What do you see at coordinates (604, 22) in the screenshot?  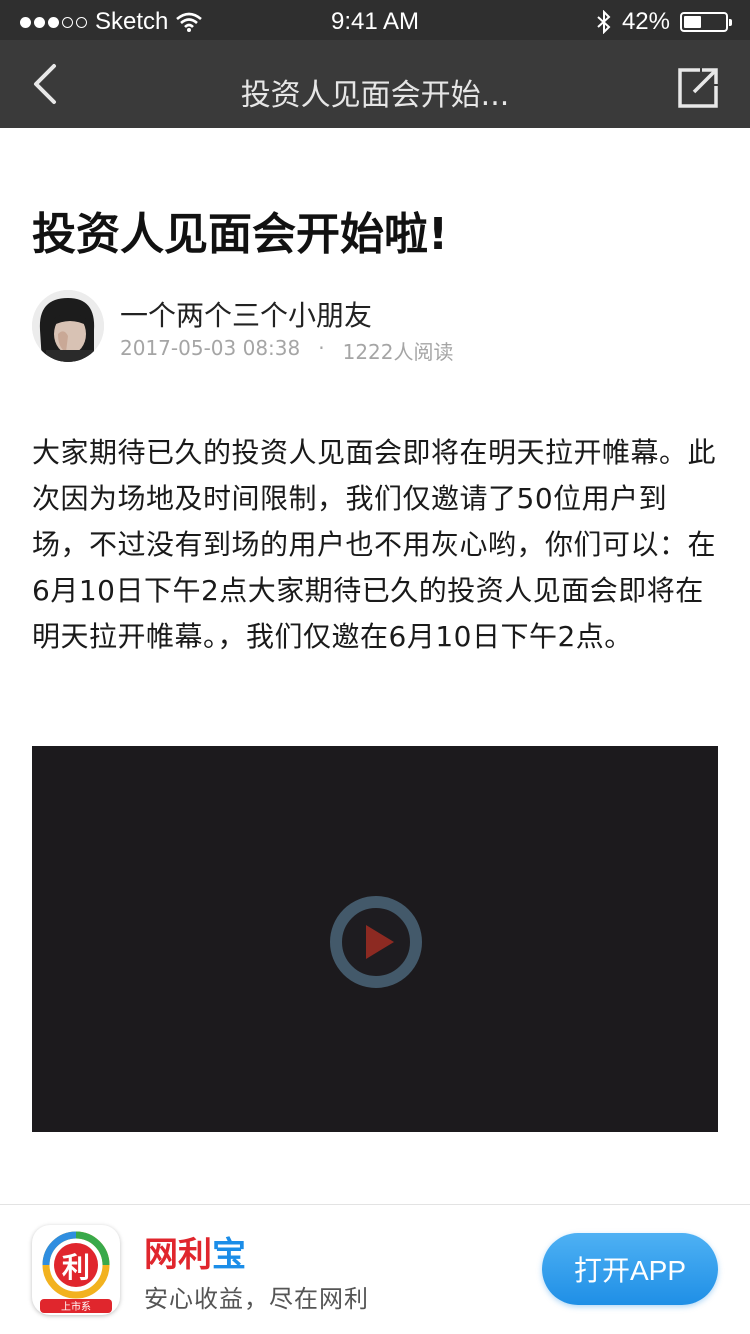 I see `bluetooth-icon` at bounding box center [604, 22].